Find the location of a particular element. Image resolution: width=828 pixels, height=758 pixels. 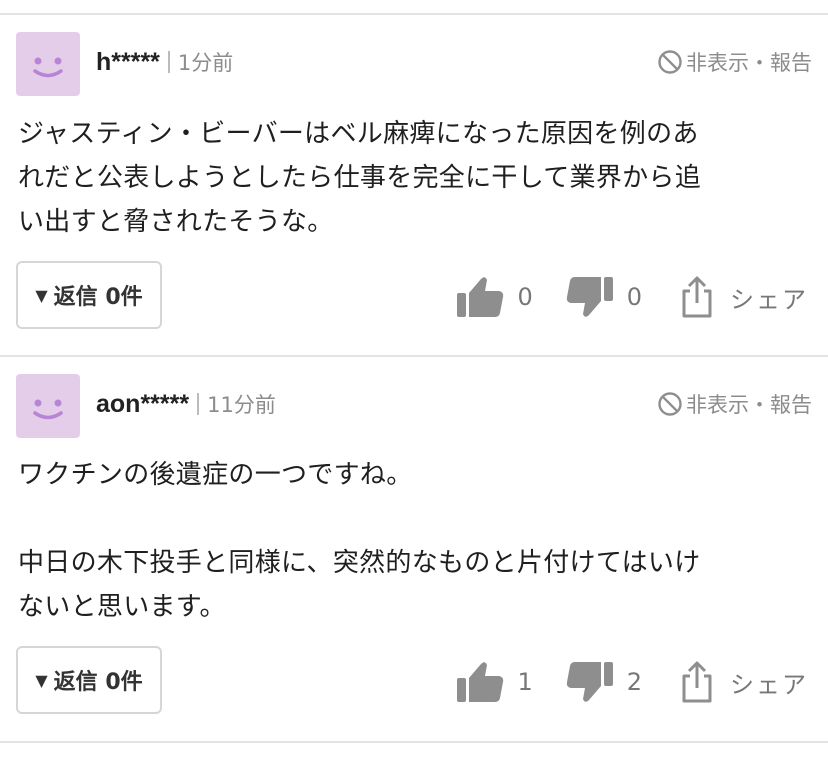

like-button: 1 is located at coordinates (494, 682).